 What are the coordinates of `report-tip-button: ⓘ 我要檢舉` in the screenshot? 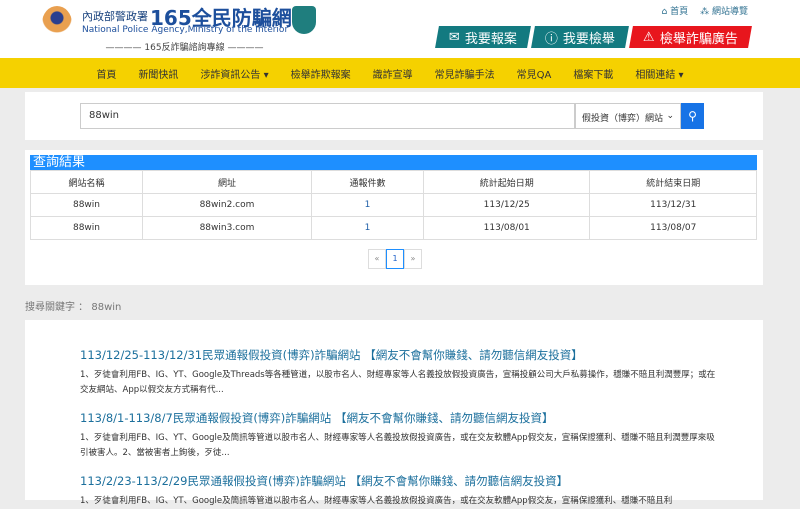 It's located at (579, 37).